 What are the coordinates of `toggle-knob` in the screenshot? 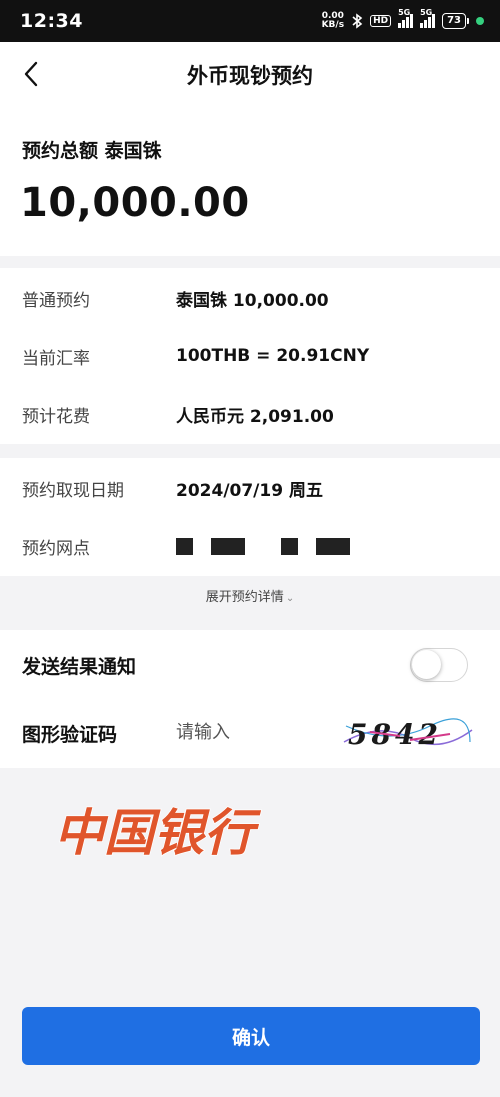 It's located at (426, 664).